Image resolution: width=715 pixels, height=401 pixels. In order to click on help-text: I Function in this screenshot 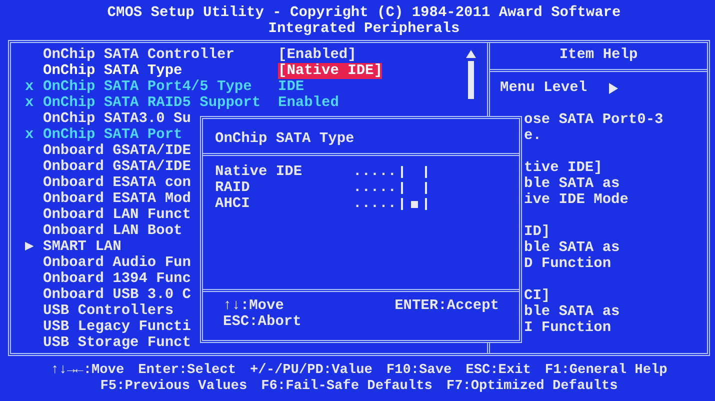, I will do `click(568, 328)`.